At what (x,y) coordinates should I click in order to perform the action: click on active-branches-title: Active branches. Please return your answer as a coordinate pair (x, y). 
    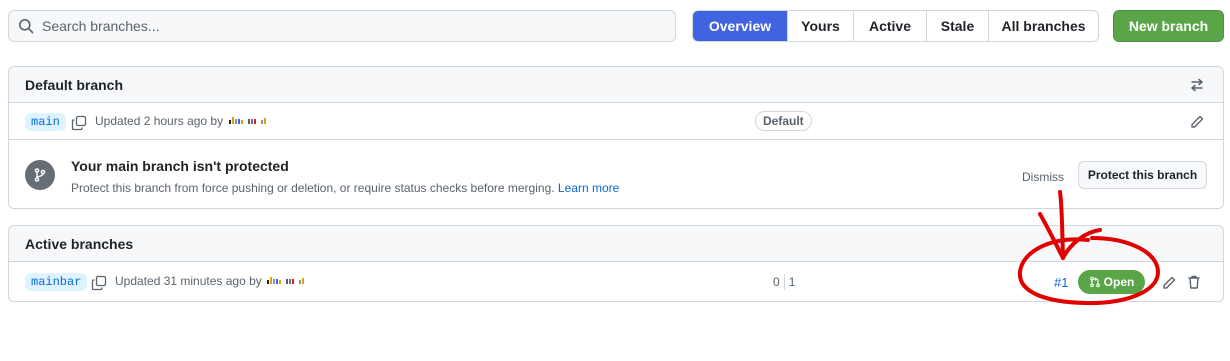
    Looking at the image, I should click on (79, 243).